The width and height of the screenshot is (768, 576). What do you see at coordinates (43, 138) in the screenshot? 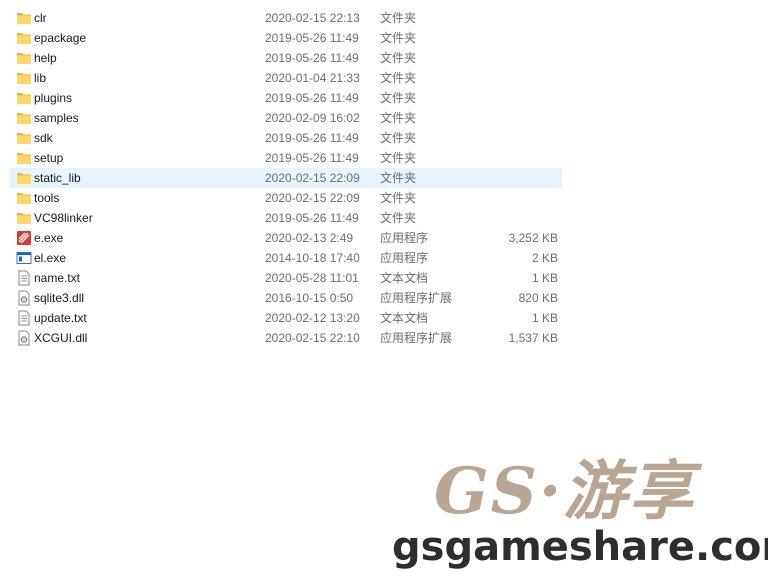
I see `file-name: sdk` at bounding box center [43, 138].